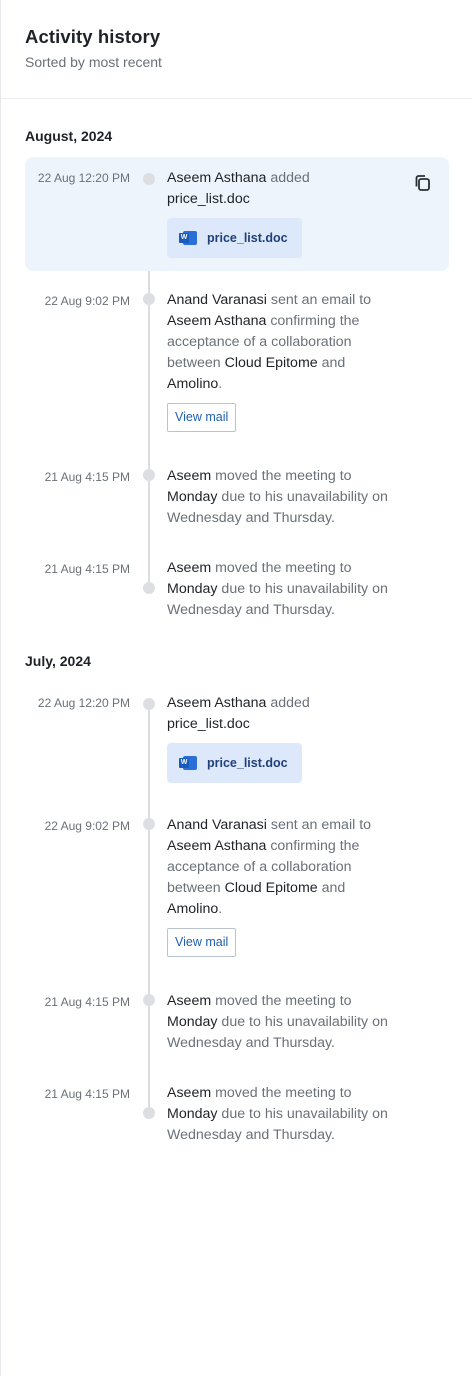 This screenshot has width=472, height=1376. What do you see at coordinates (93, 36) in the screenshot?
I see `panel-title: Activity history` at bounding box center [93, 36].